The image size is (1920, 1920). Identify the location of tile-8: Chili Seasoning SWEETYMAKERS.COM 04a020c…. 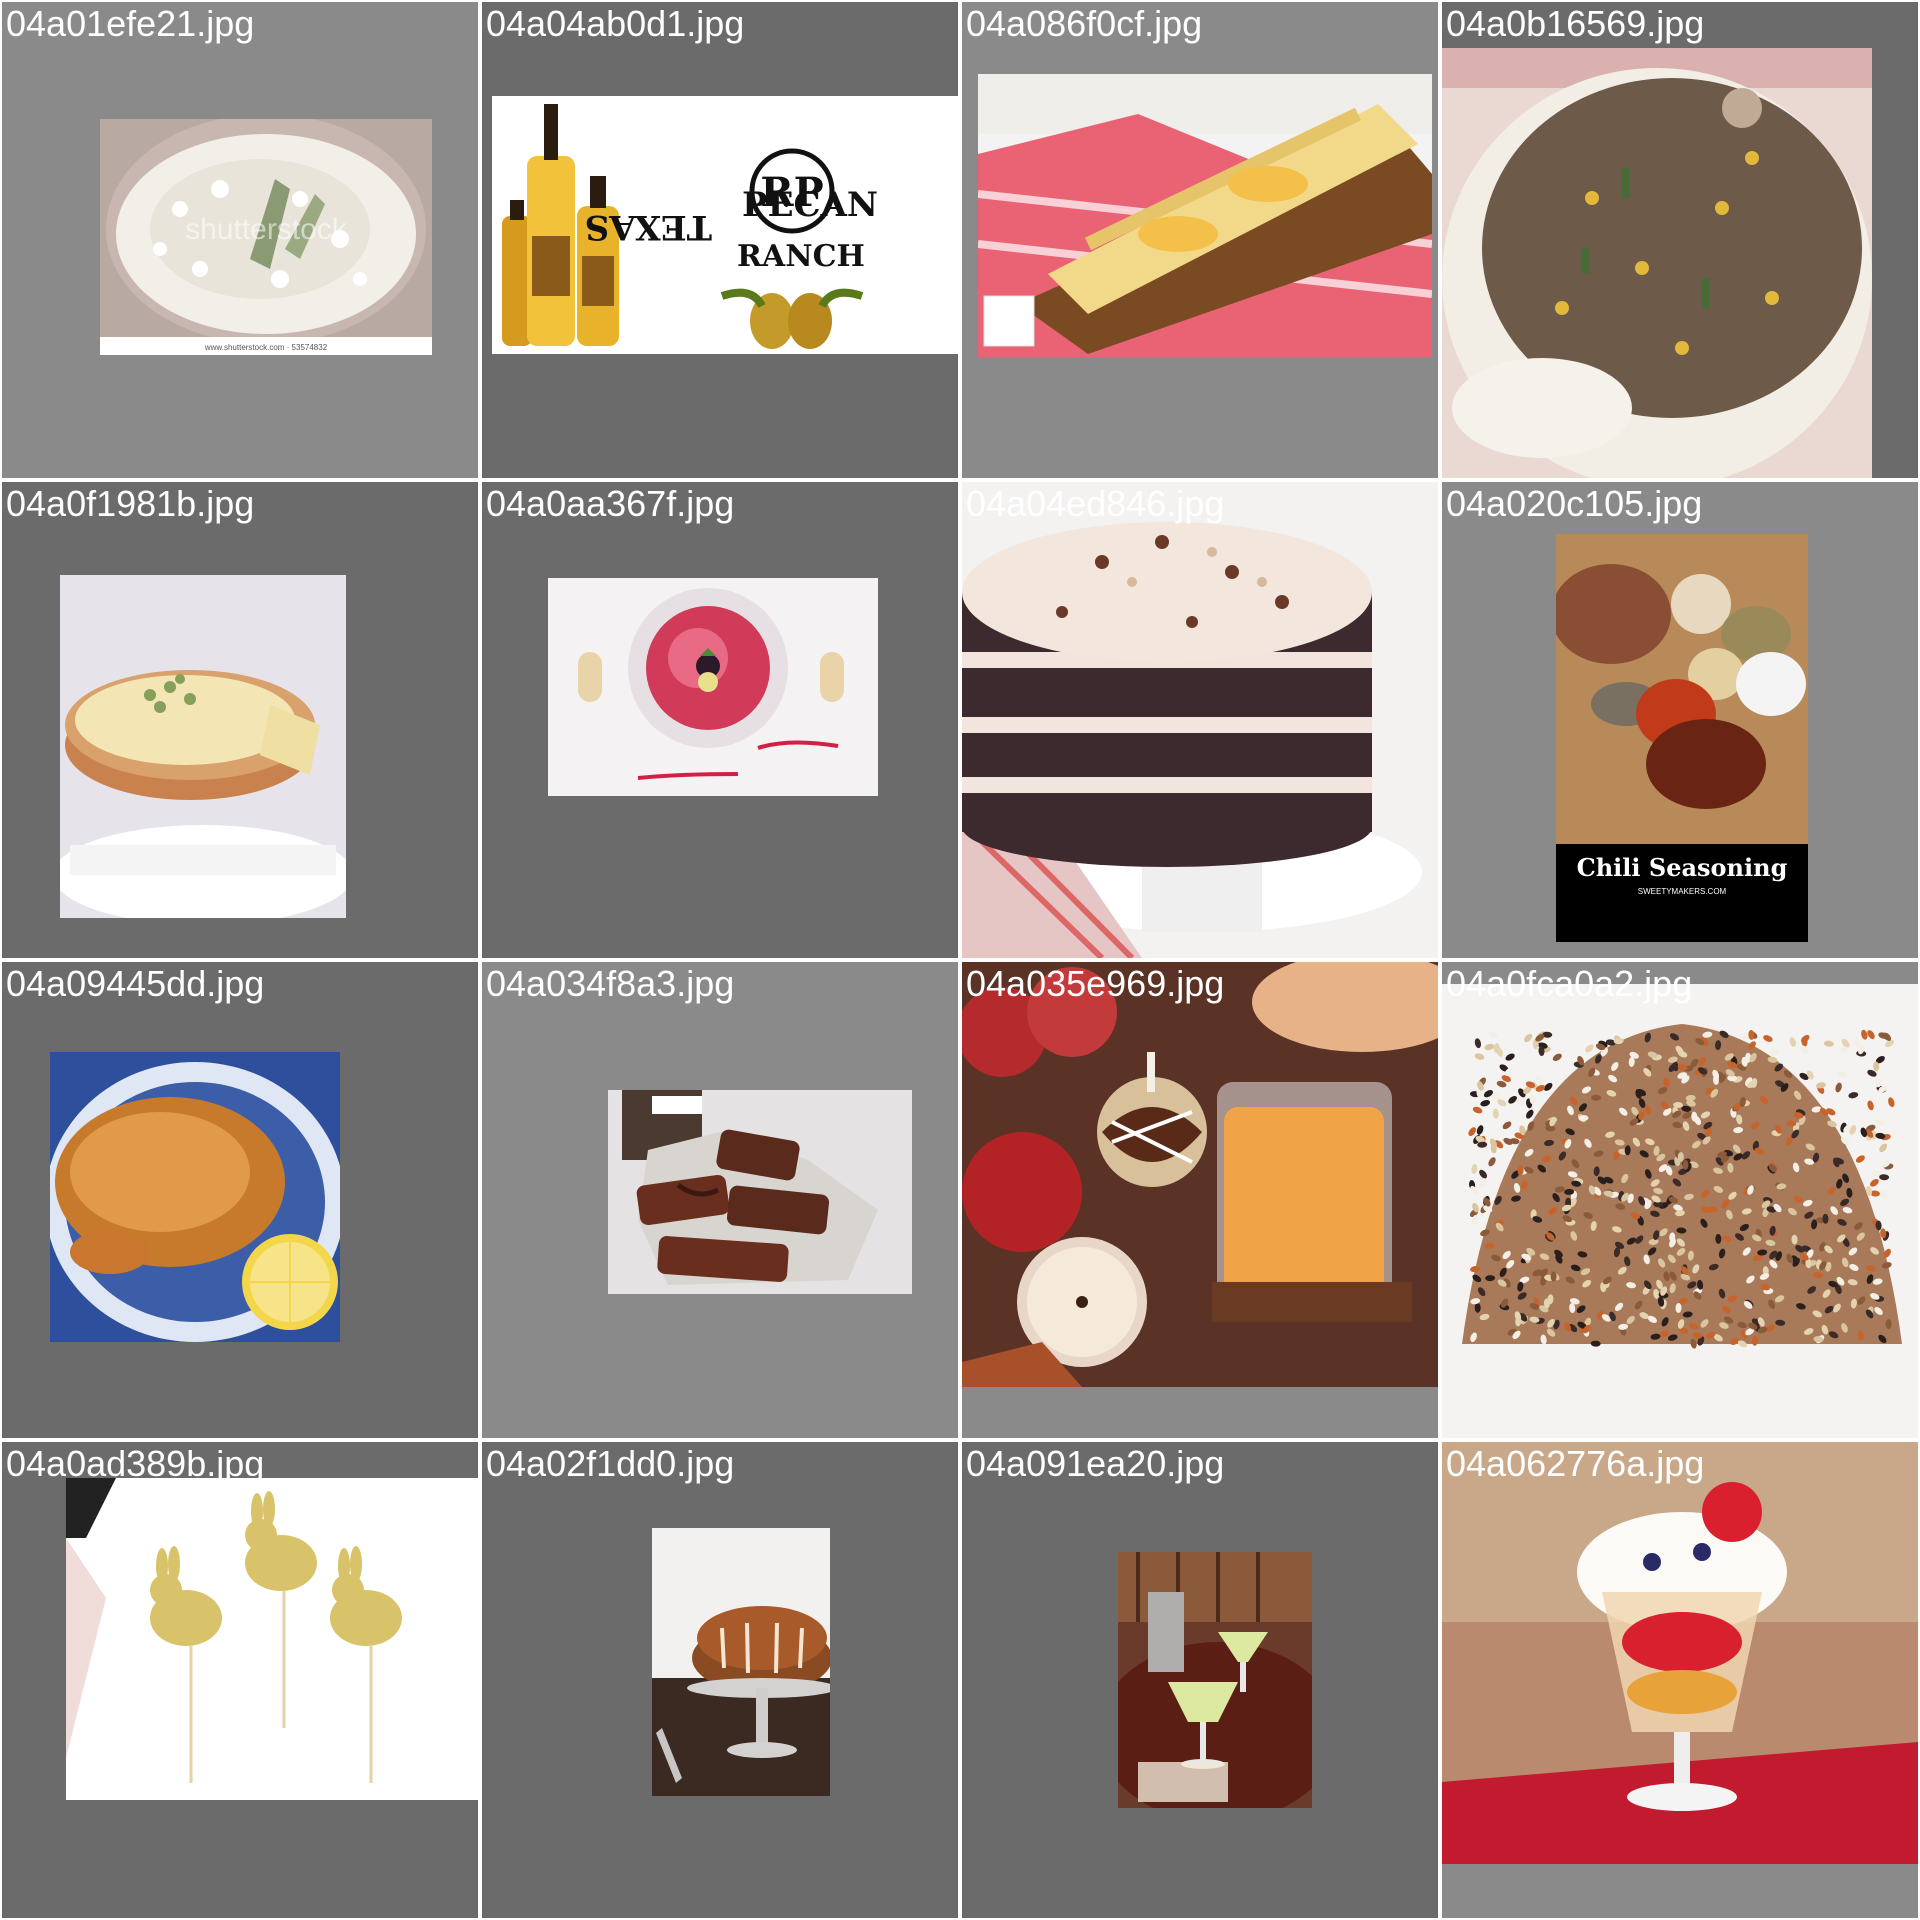
(1680, 720).